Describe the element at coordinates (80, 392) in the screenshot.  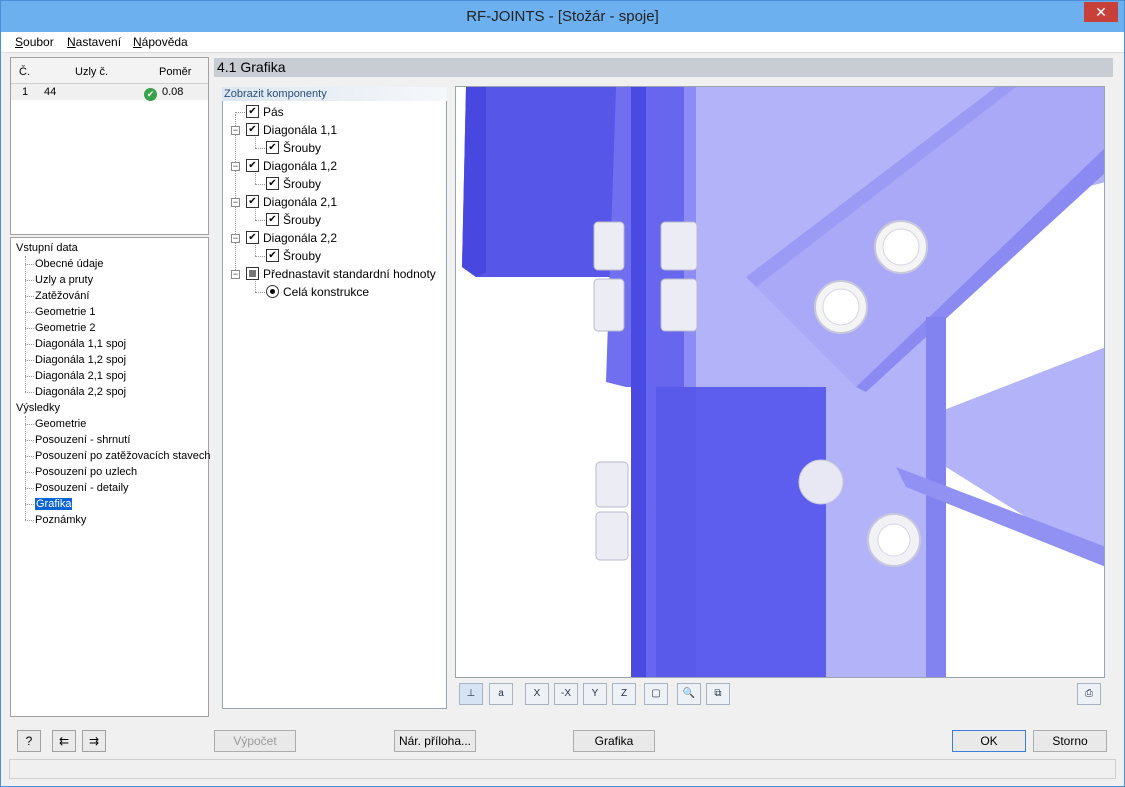
I see `nav-item-diag22: Diagonála 2,2 spoj` at that location.